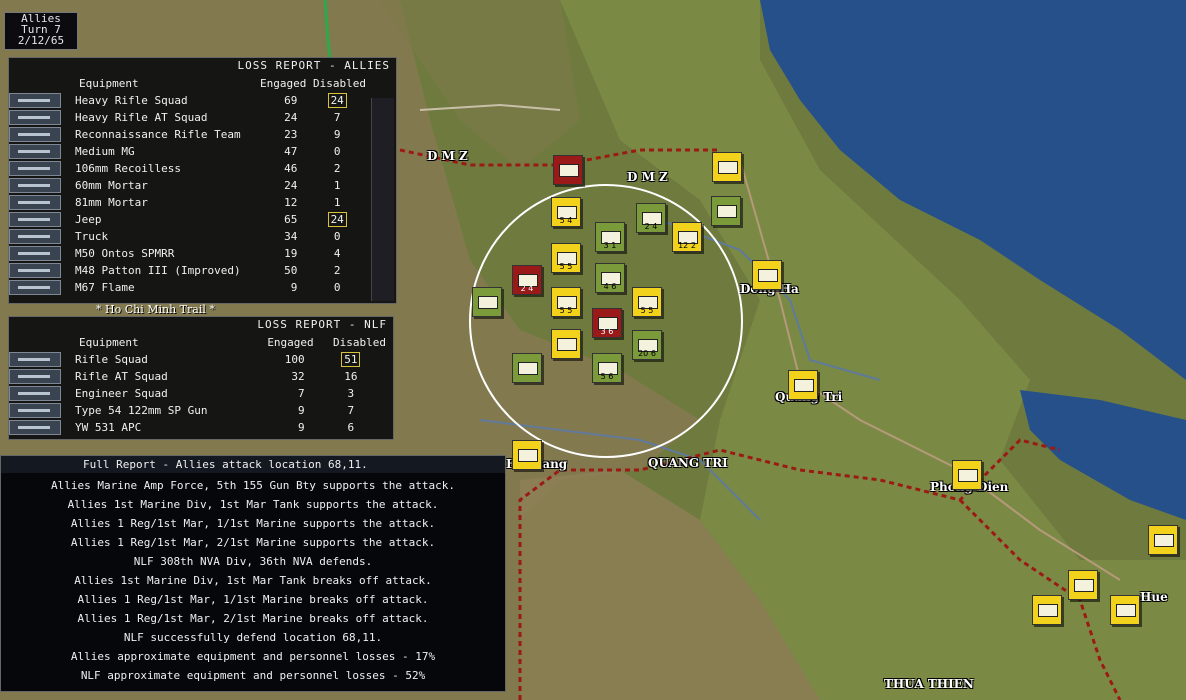 The height and width of the screenshot is (700, 1186). What do you see at coordinates (188, 117) in the screenshot?
I see `allies-row: Heavy Rifle AT Squad 24 7` at bounding box center [188, 117].